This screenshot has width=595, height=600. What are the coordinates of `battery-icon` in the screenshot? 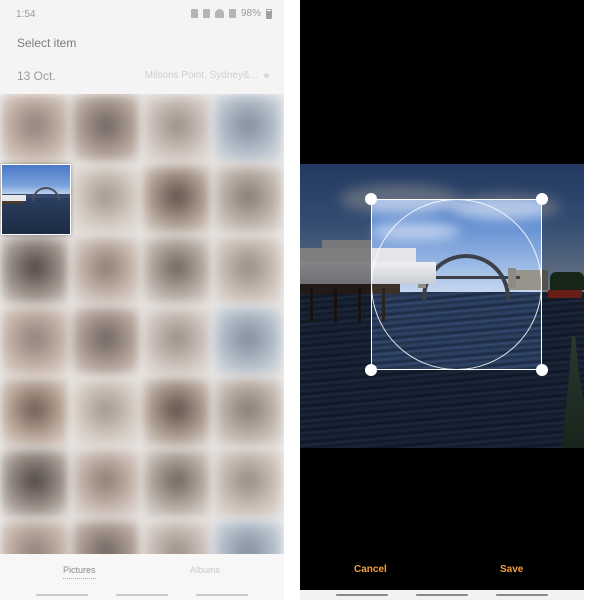 It's located at (269, 13).